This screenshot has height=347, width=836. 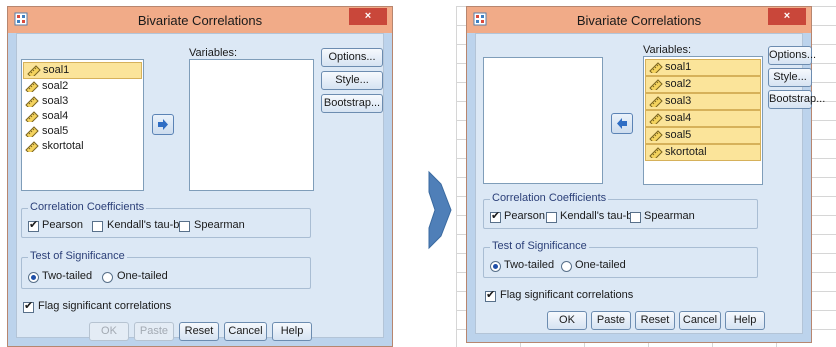 I want to click on variable-name: soal3, so click(x=678, y=101).